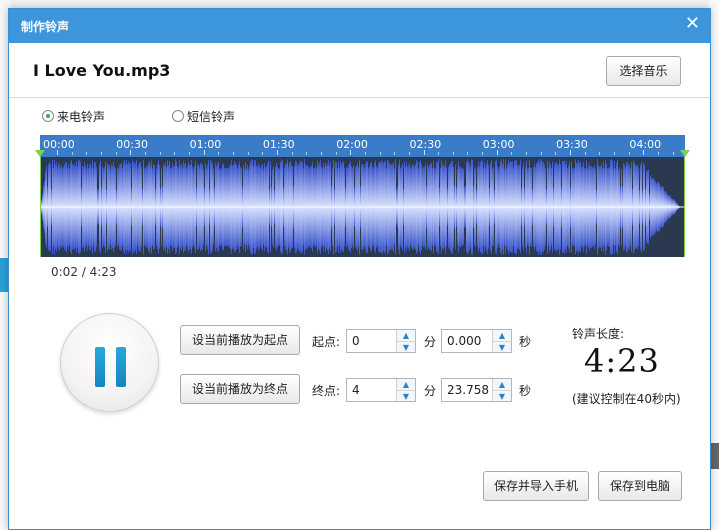  What do you see at coordinates (626, 399) in the screenshot?
I see `ringtone-length-hint: (建议控制在40秒内)` at bounding box center [626, 399].